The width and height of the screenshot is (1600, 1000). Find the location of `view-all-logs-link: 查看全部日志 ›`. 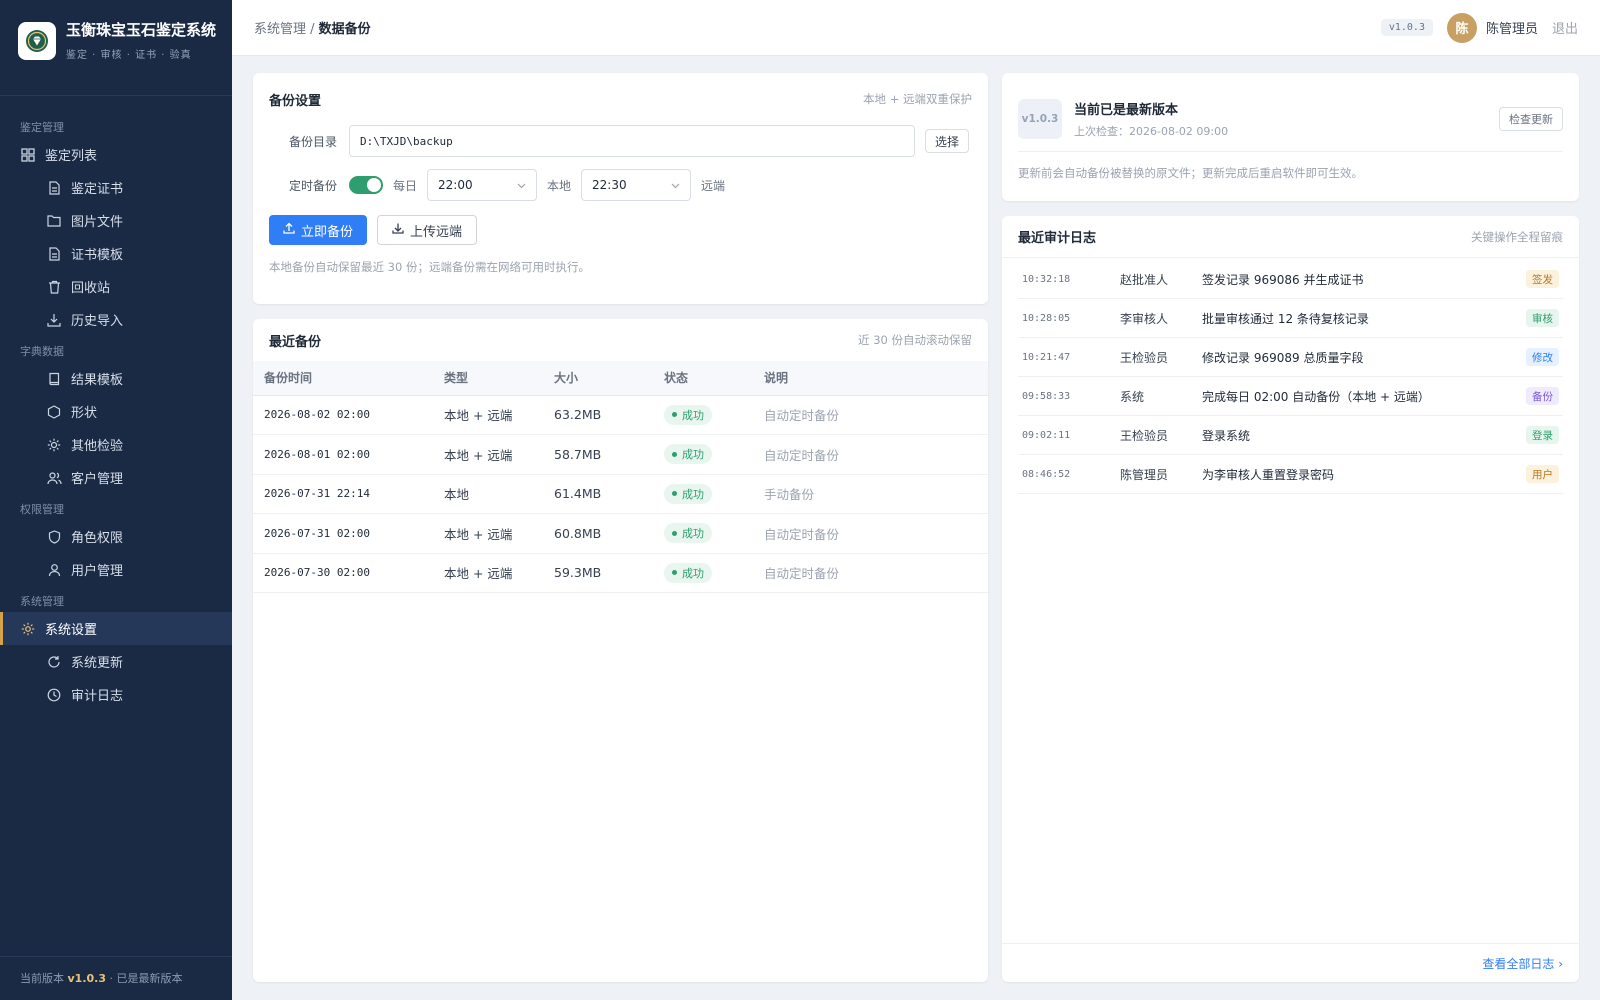

view-all-logs-link: 查看全部日志 › is located at coordinates (1522, 963).